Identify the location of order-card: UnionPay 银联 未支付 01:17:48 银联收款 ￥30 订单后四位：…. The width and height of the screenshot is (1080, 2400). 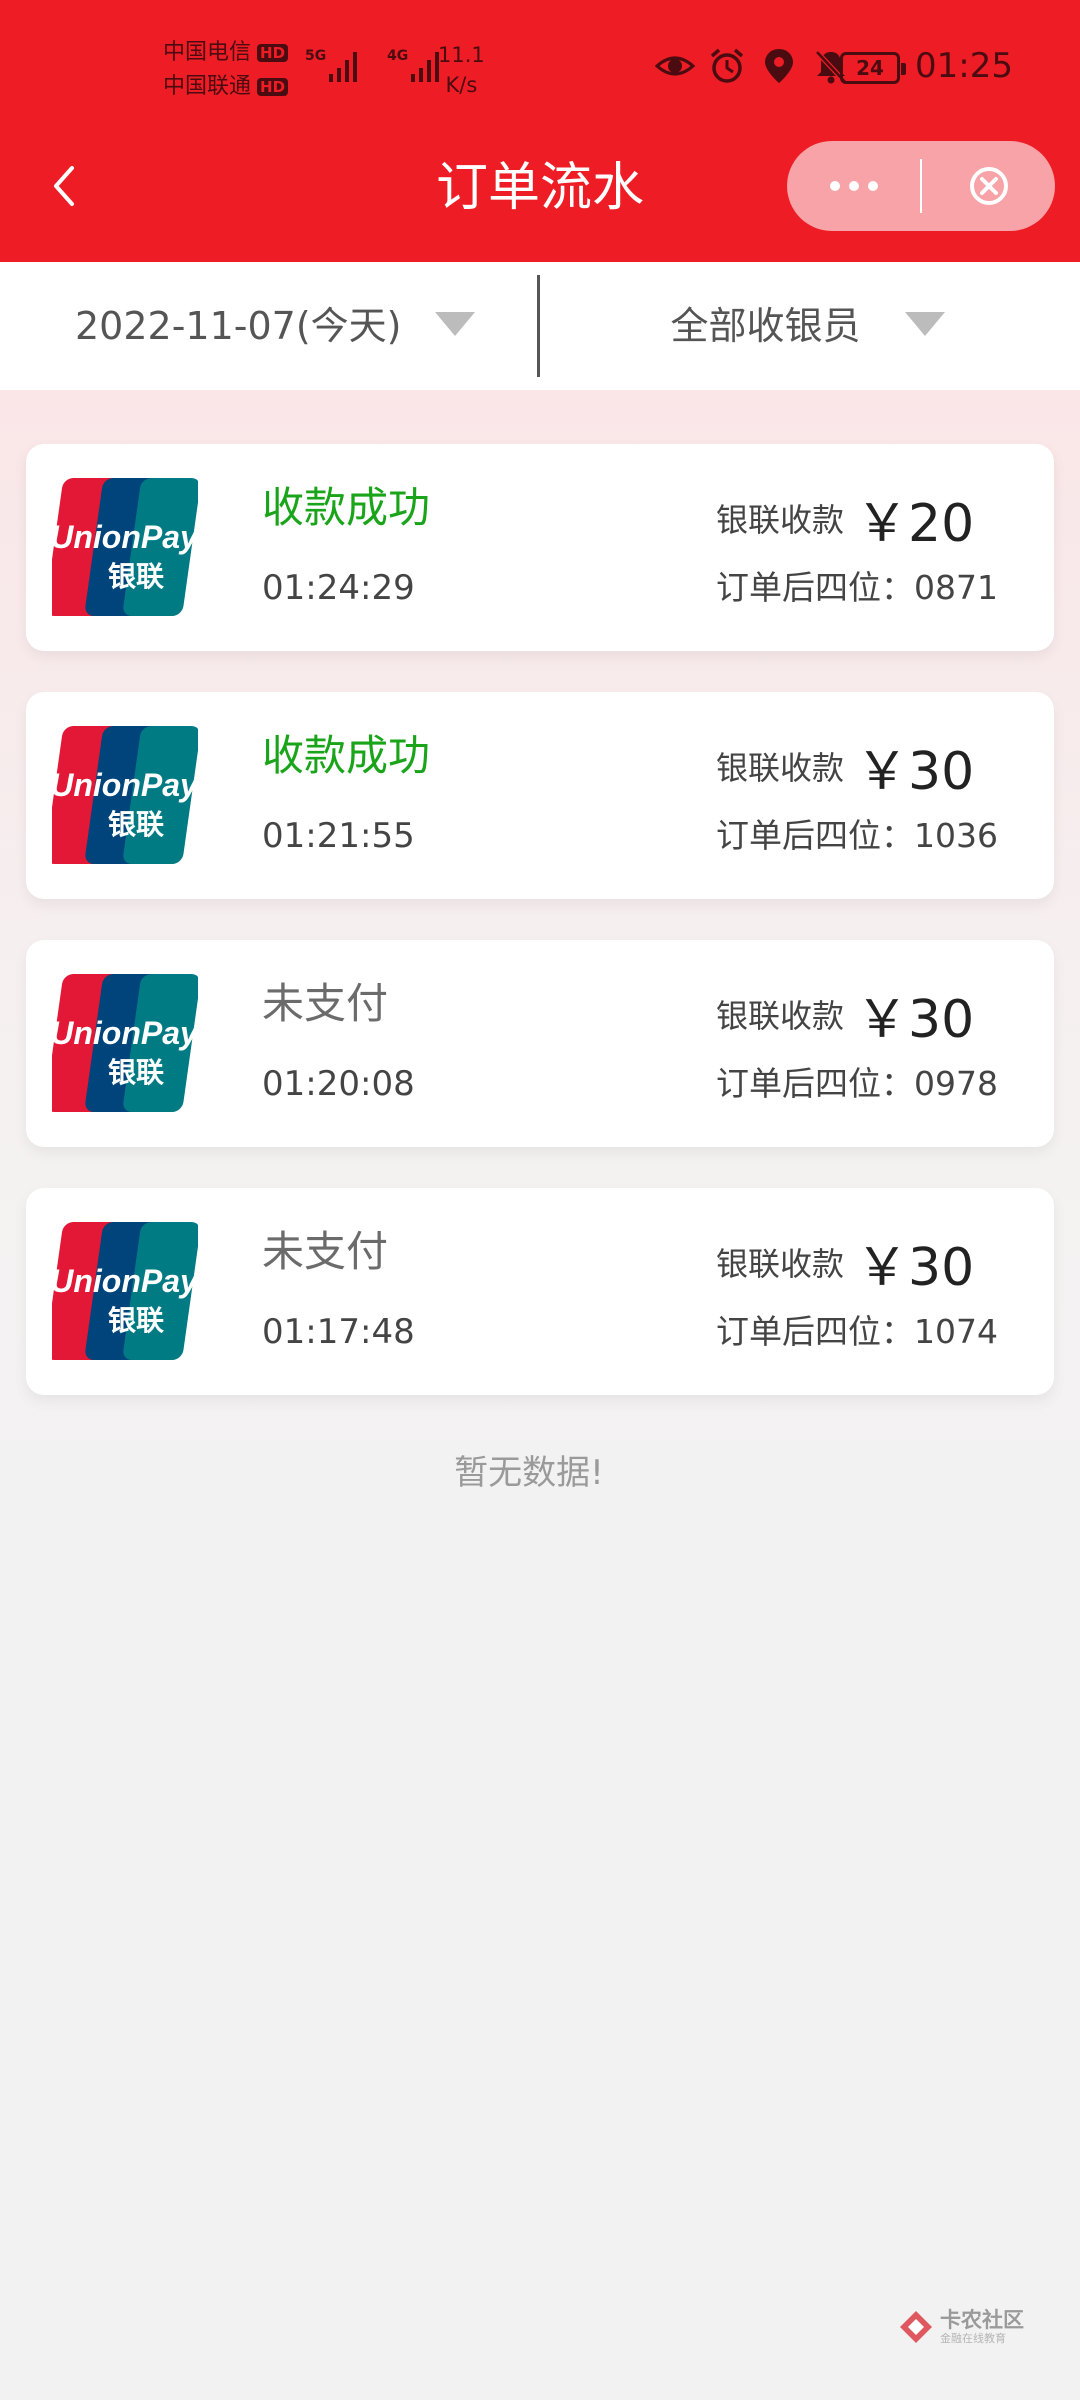
(540, 1291).